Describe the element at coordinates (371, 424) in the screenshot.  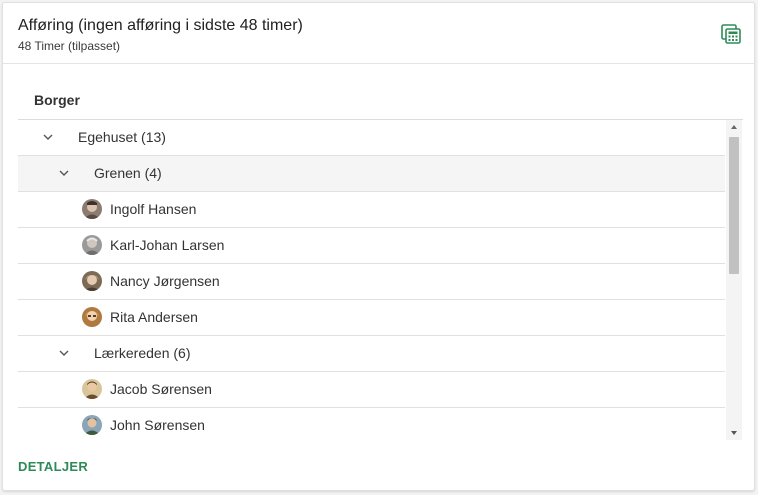
I see `citizen-row: John Sørensen` at that location.